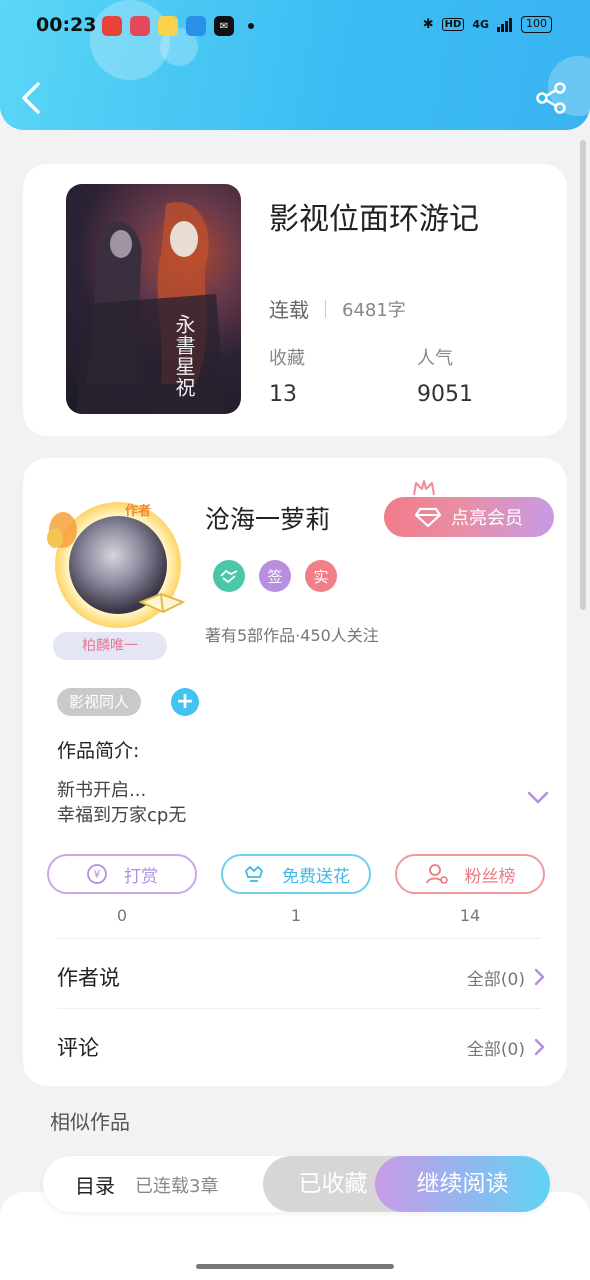  I want to click on diamond-icon, so click(428, 517).